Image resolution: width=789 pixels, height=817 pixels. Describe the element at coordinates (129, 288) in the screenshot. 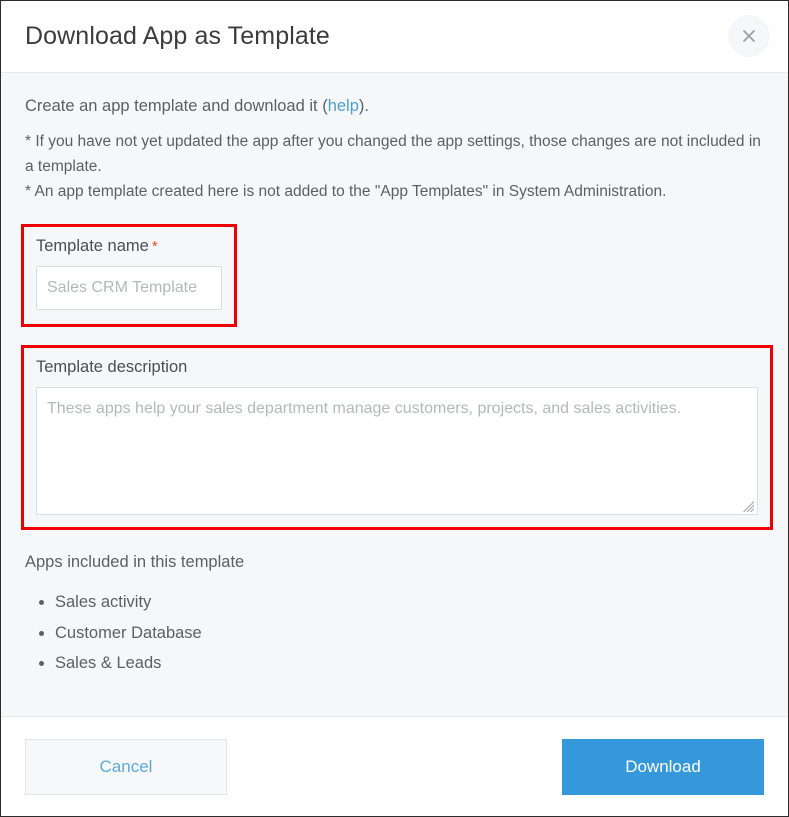

I see `template-name-input` at that location.